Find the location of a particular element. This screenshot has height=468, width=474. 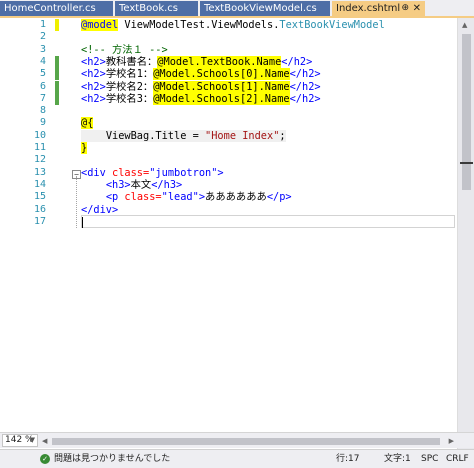

code-line-9: @{ is located at coordinates (87, 123).